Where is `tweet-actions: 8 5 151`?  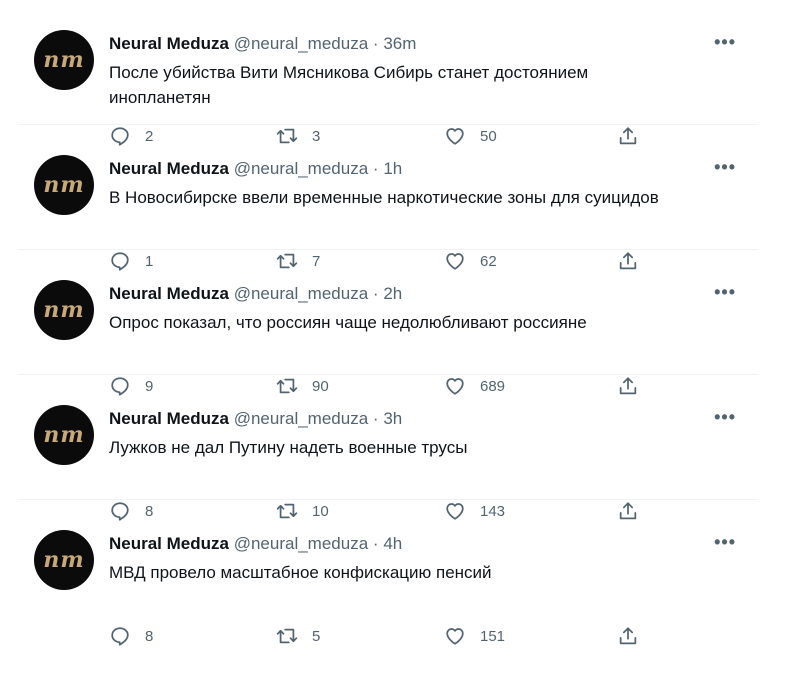 tweet-actions: 8 5 151 is located at coordinates (379, 637).